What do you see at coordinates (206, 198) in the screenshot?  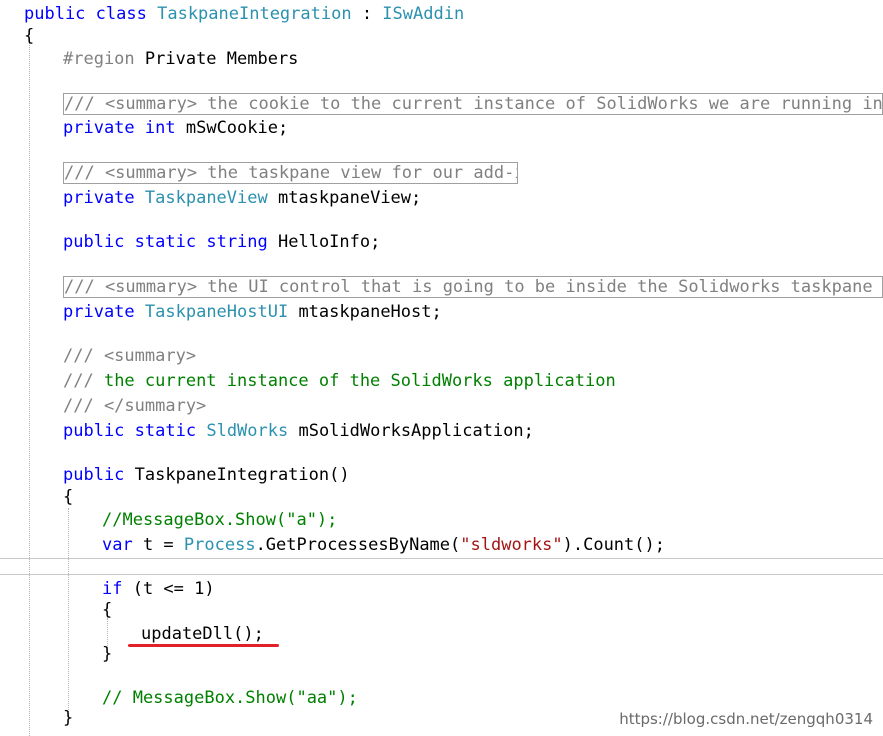 I see `type-name: TaskpaneView` at bounding box center [206, 198].